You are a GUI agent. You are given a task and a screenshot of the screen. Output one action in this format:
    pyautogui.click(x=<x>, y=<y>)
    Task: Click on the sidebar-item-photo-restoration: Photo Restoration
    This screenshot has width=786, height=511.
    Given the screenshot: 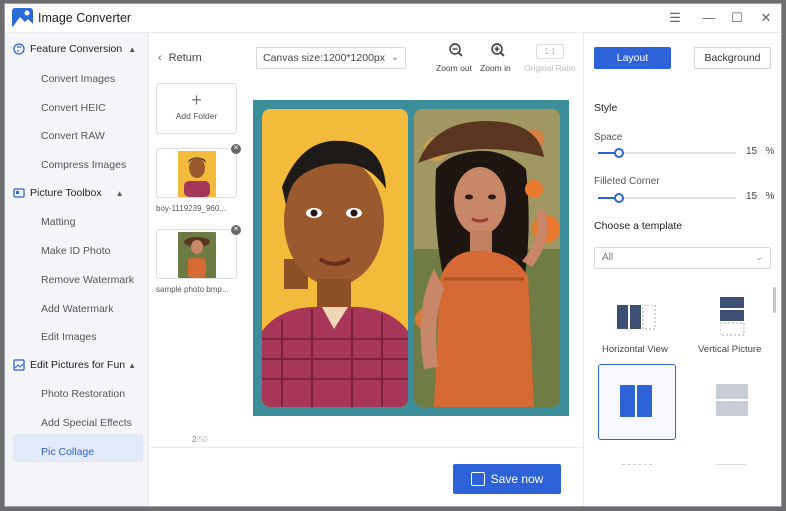 What is the action you would take?
    pyautogui.click(x=83, y=394)
    